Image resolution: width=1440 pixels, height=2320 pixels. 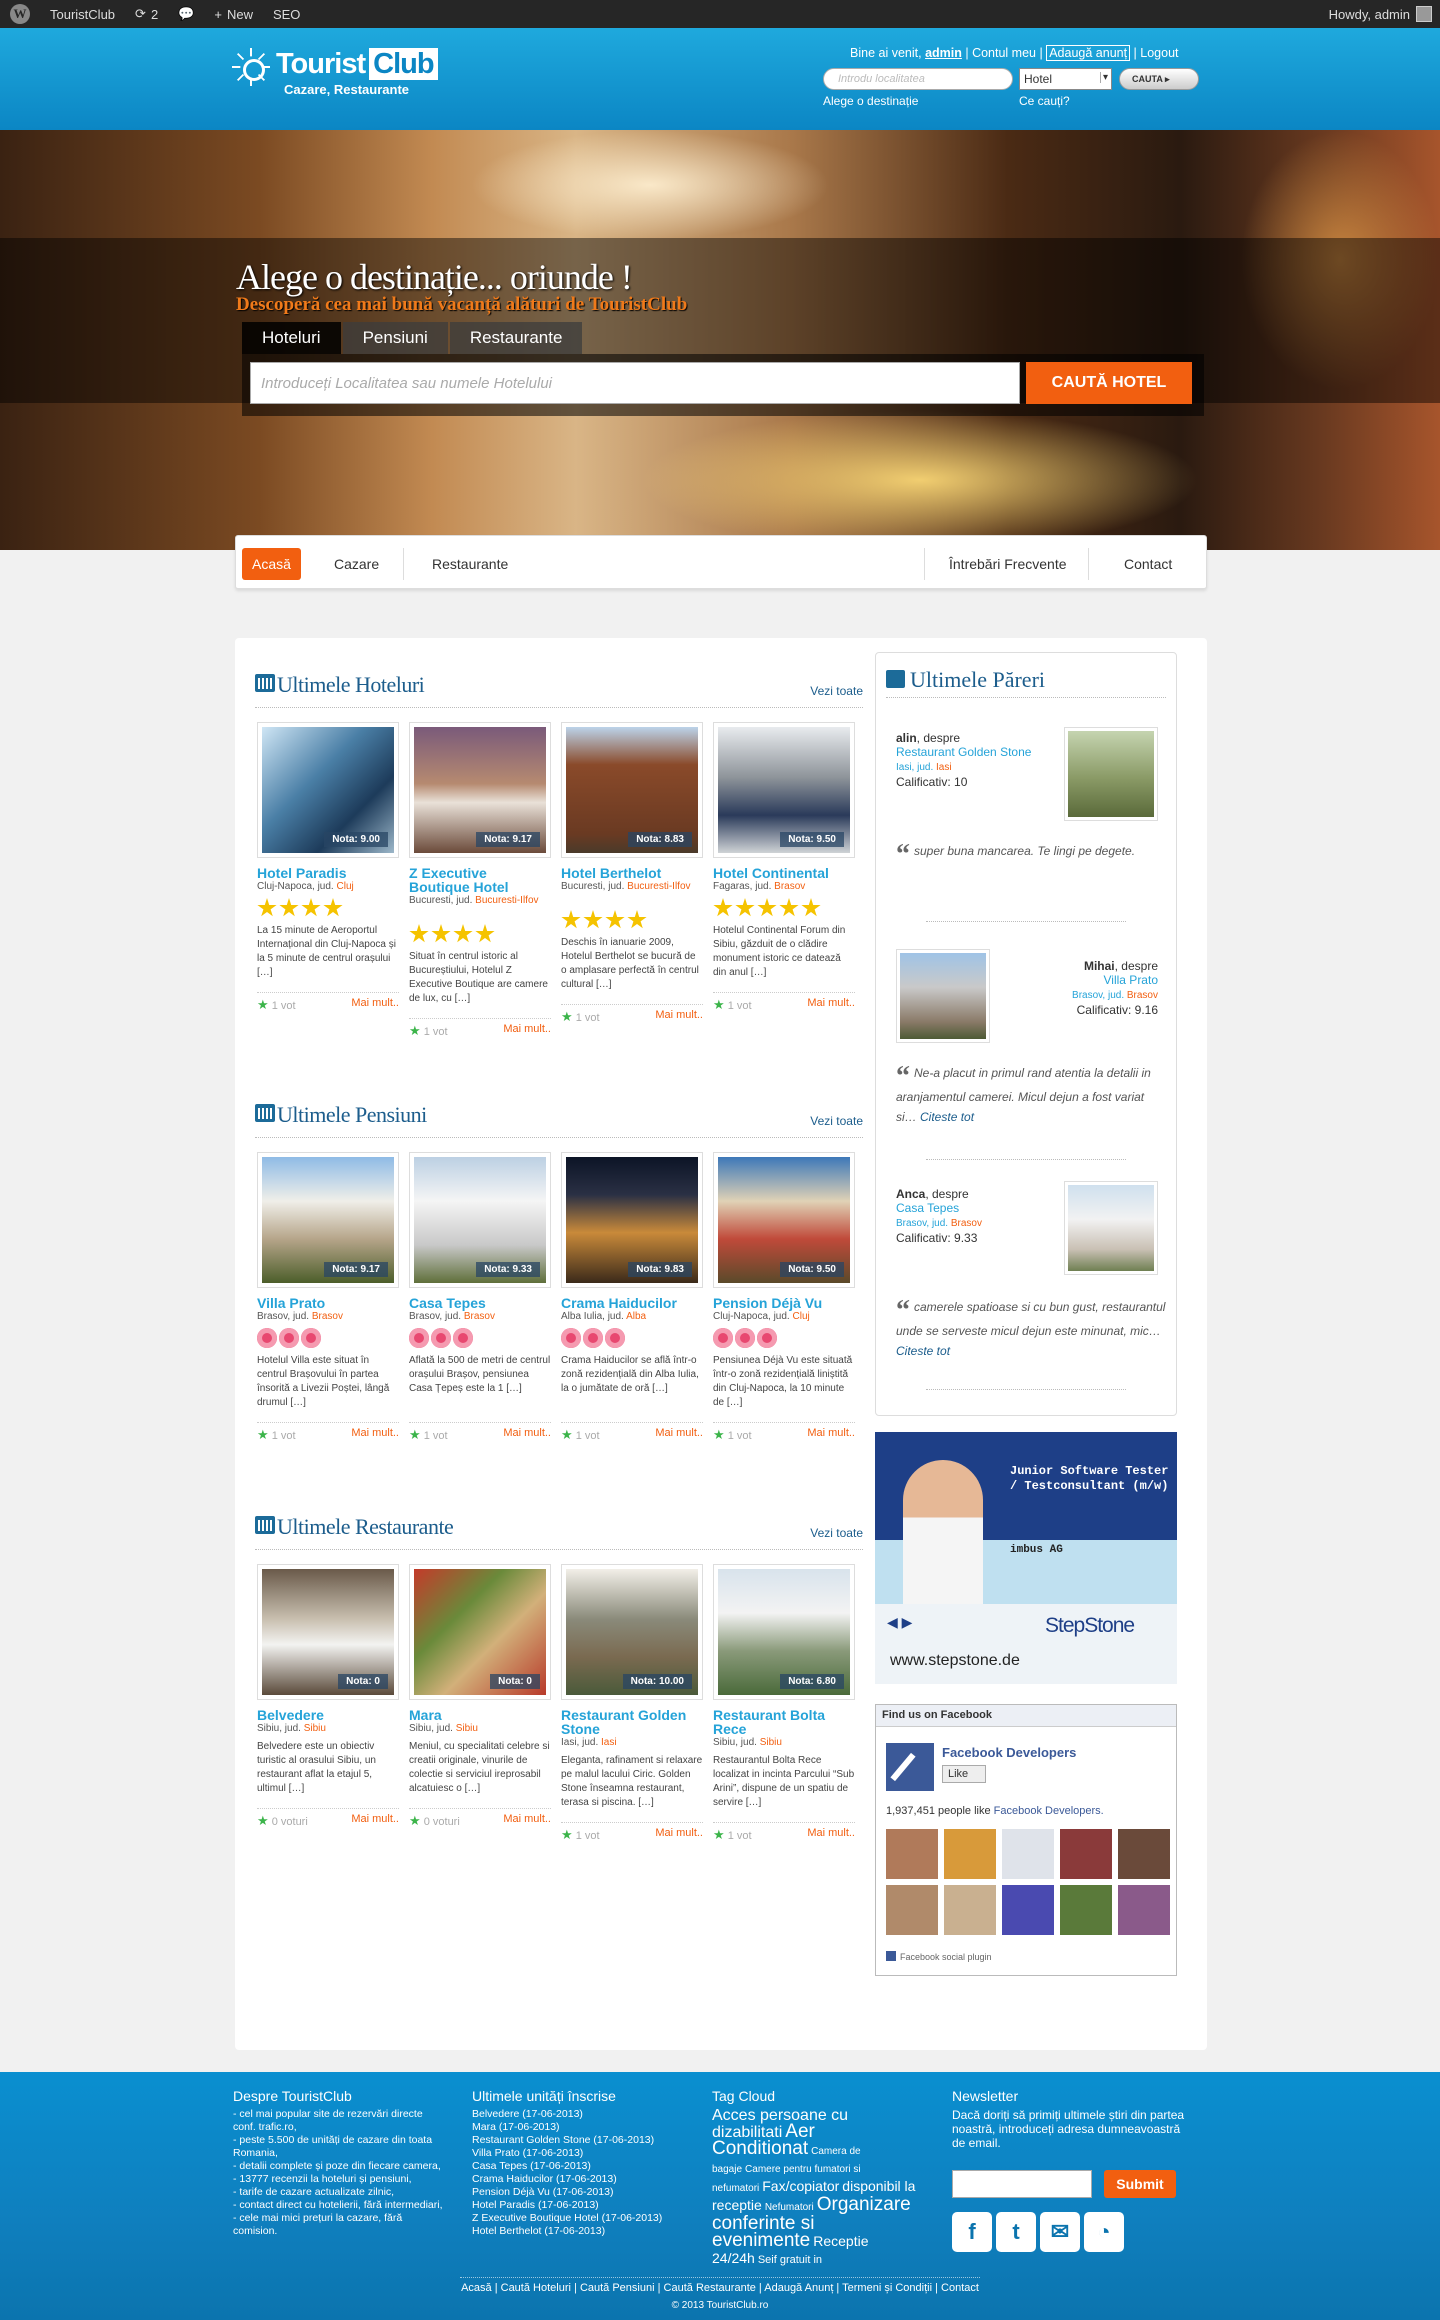 I want to click on account-link: Contul meu, so click(x=1004, y=53).